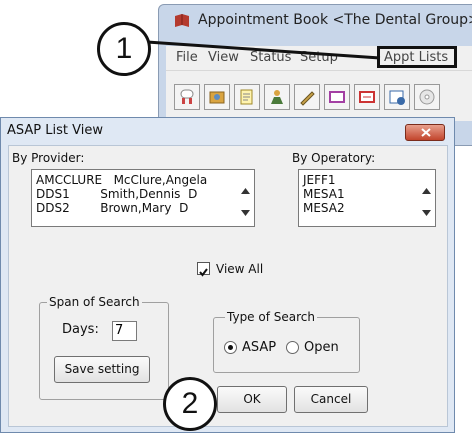  Describe the element at coordinates (217, 97) in the screenshot. I see `photo-icon` at that location.